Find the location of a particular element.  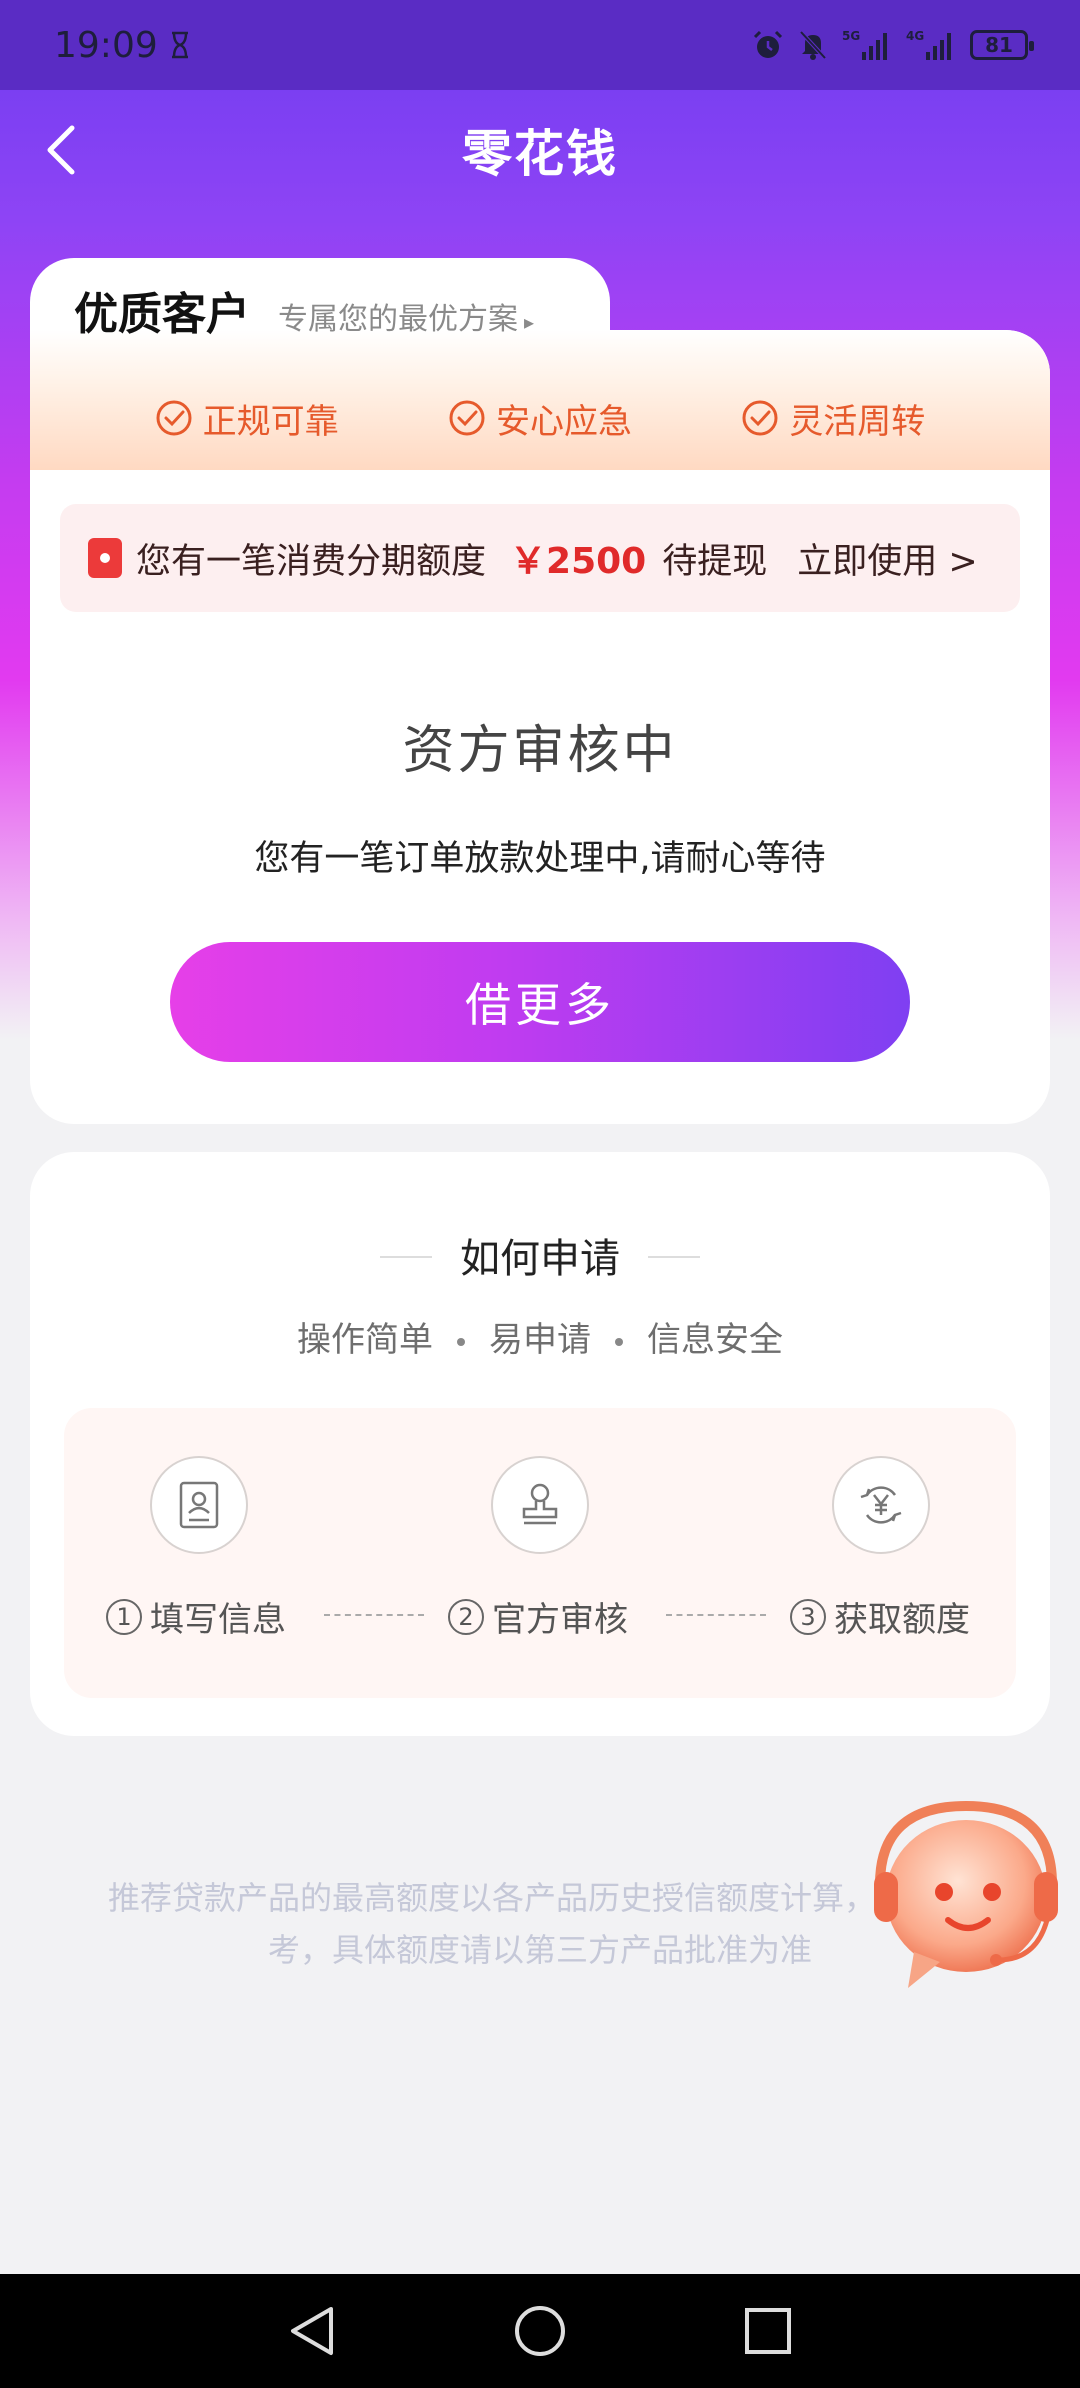

form-icon is located at coordinates (199, 1505).